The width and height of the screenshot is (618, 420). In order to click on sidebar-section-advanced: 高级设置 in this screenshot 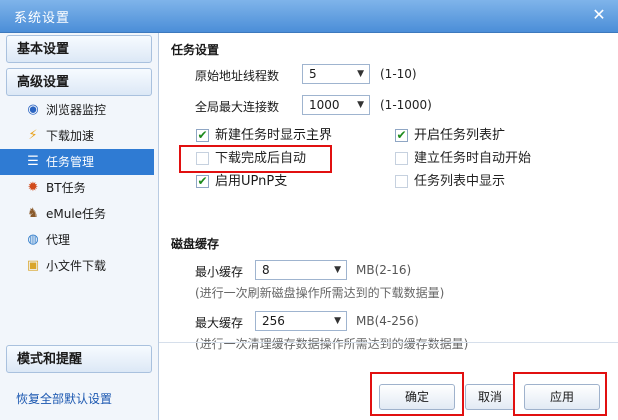, I will do `click(79, 82)`.